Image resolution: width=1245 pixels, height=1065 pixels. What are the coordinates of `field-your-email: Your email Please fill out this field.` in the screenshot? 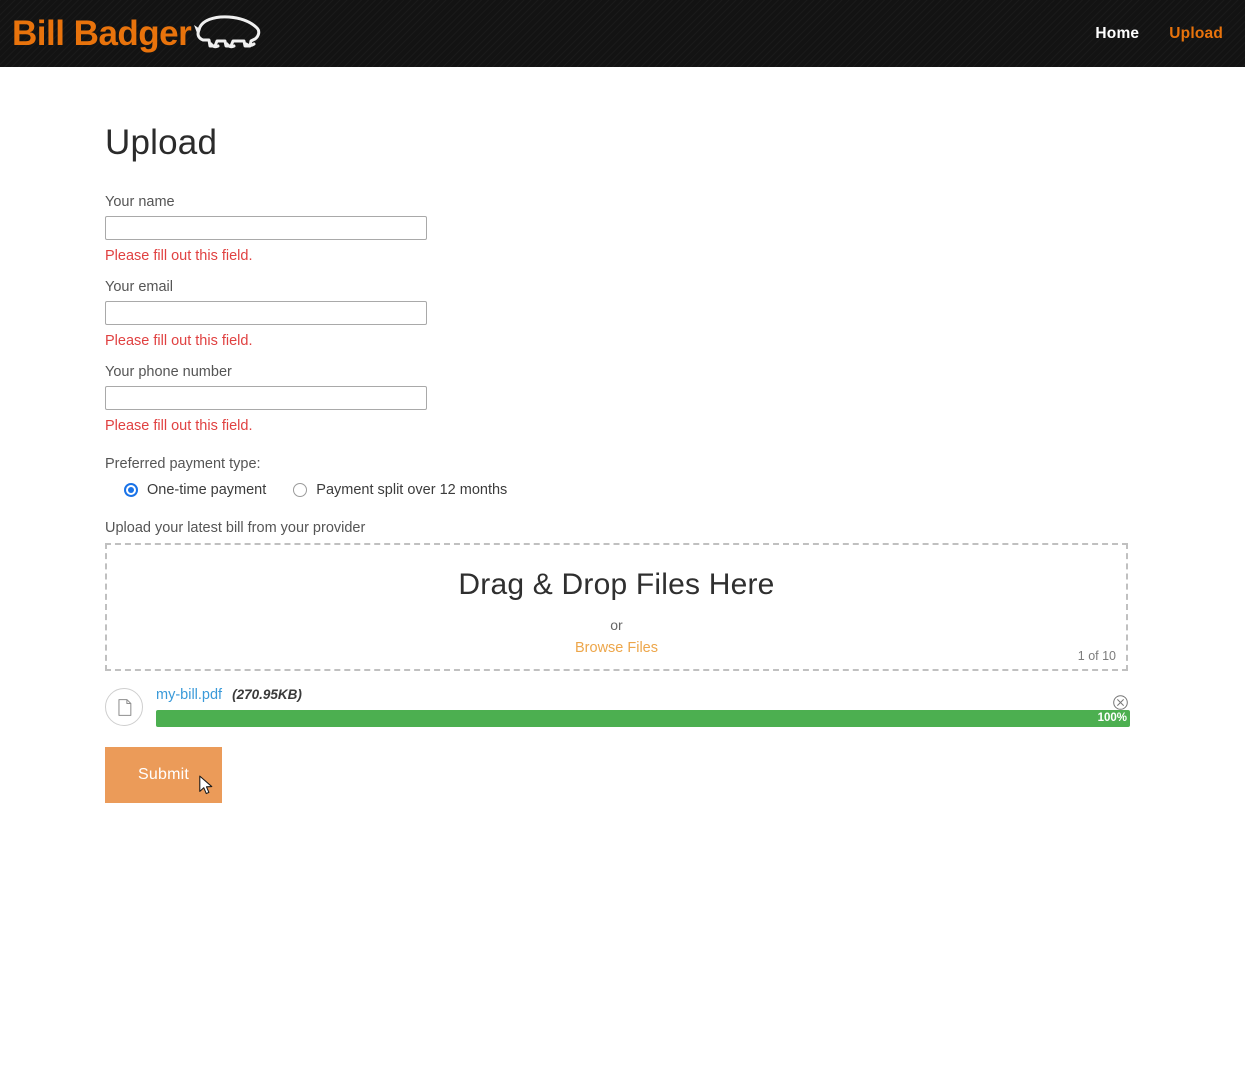 It's located at (616, 314).